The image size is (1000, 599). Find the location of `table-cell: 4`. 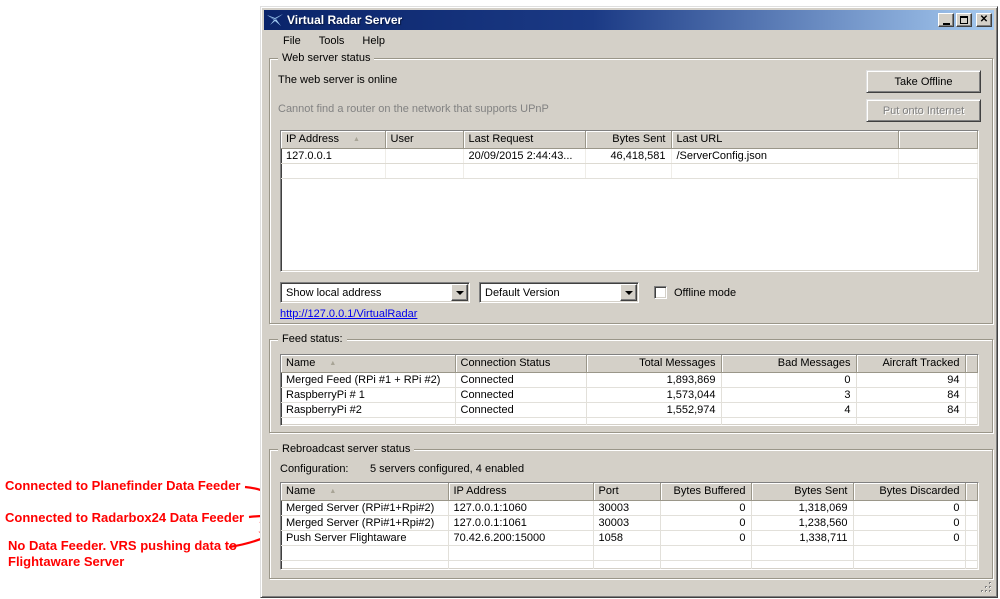

table-cell: 4 is located at coordinates (789, 410).